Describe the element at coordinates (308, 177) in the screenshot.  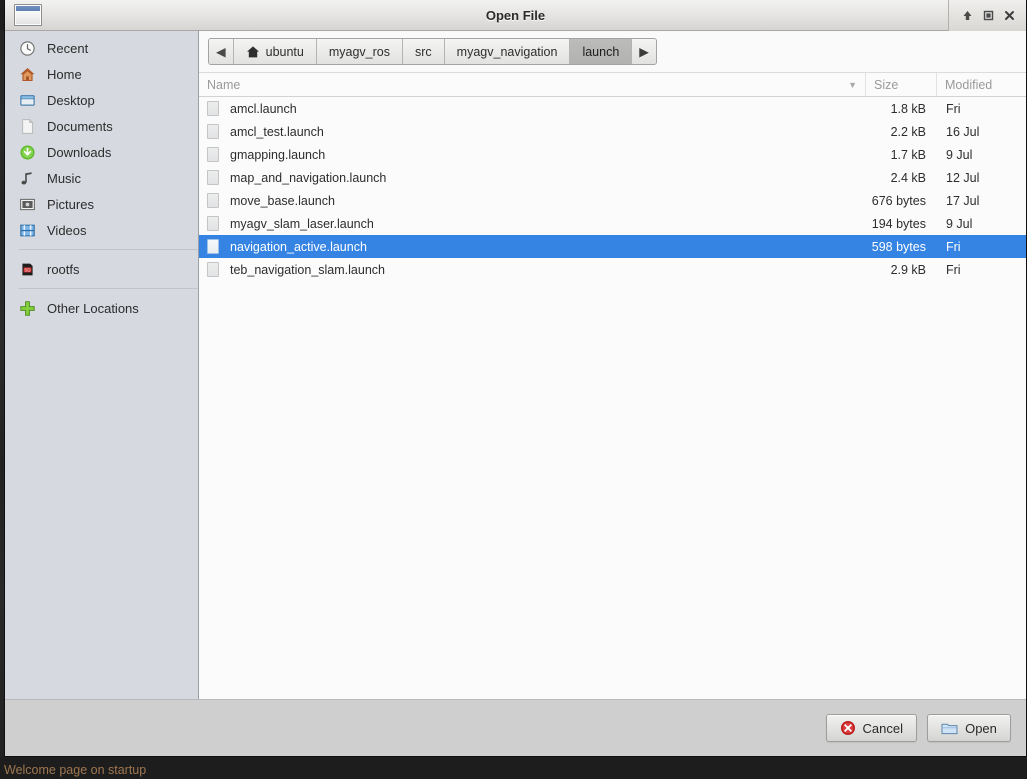
I see `file-name-label: map_and_navigation.launch` at that location.